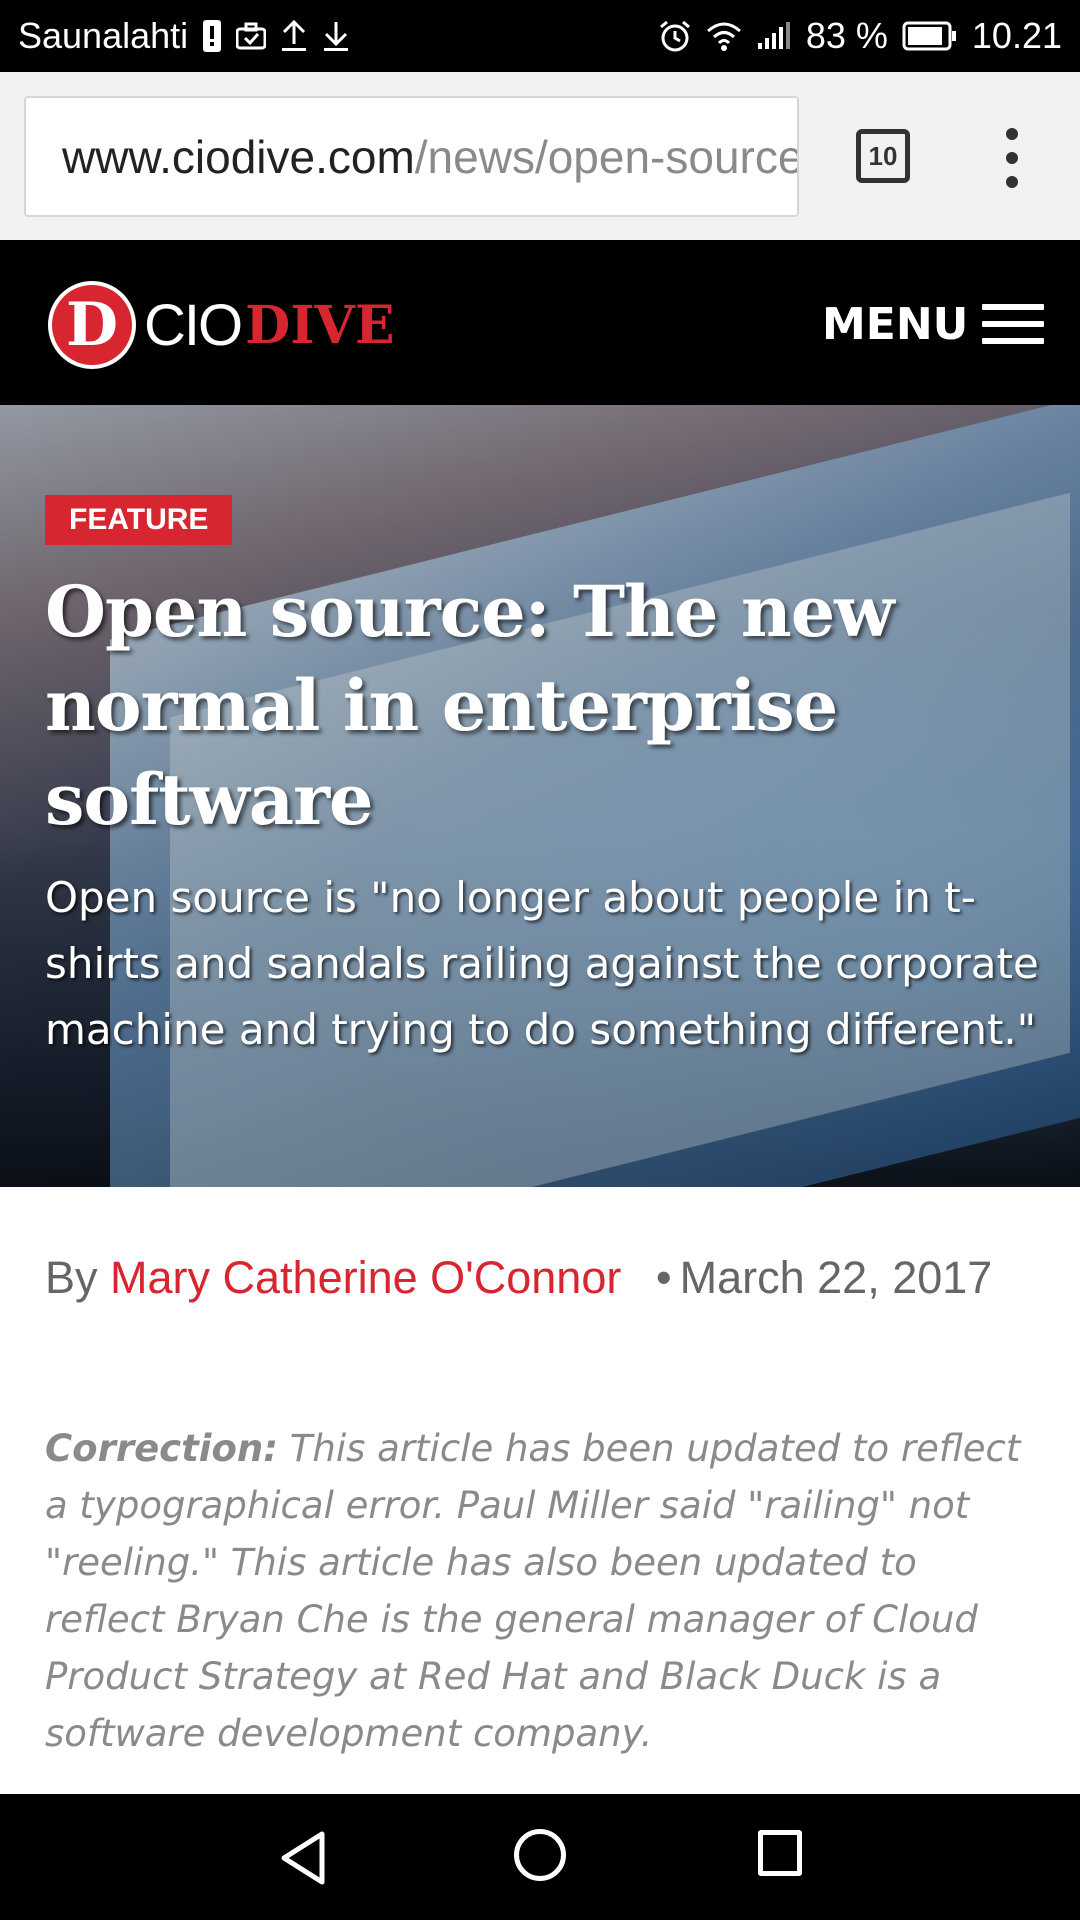 The image size is (1080, 1920). I want to click on system-nav-bar, so click(540, 1857).